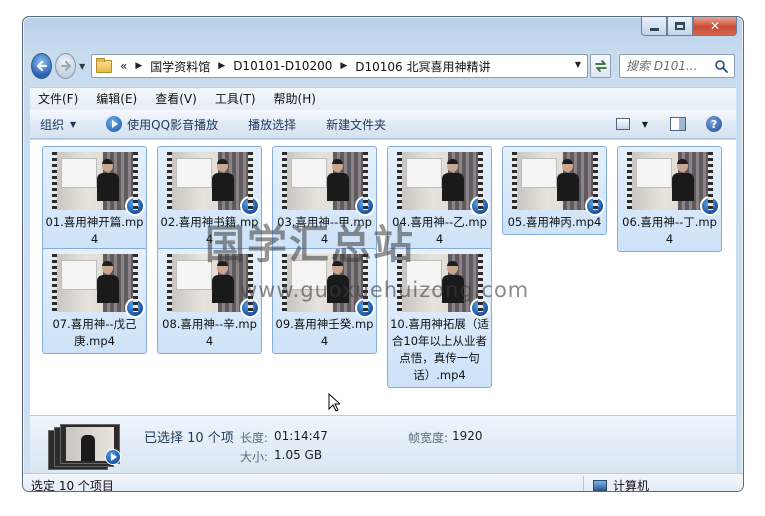 Image resolution: width=765 pixels, height=516 pixels. I want to click on menu-file: 文件(F), so click(58, 98).